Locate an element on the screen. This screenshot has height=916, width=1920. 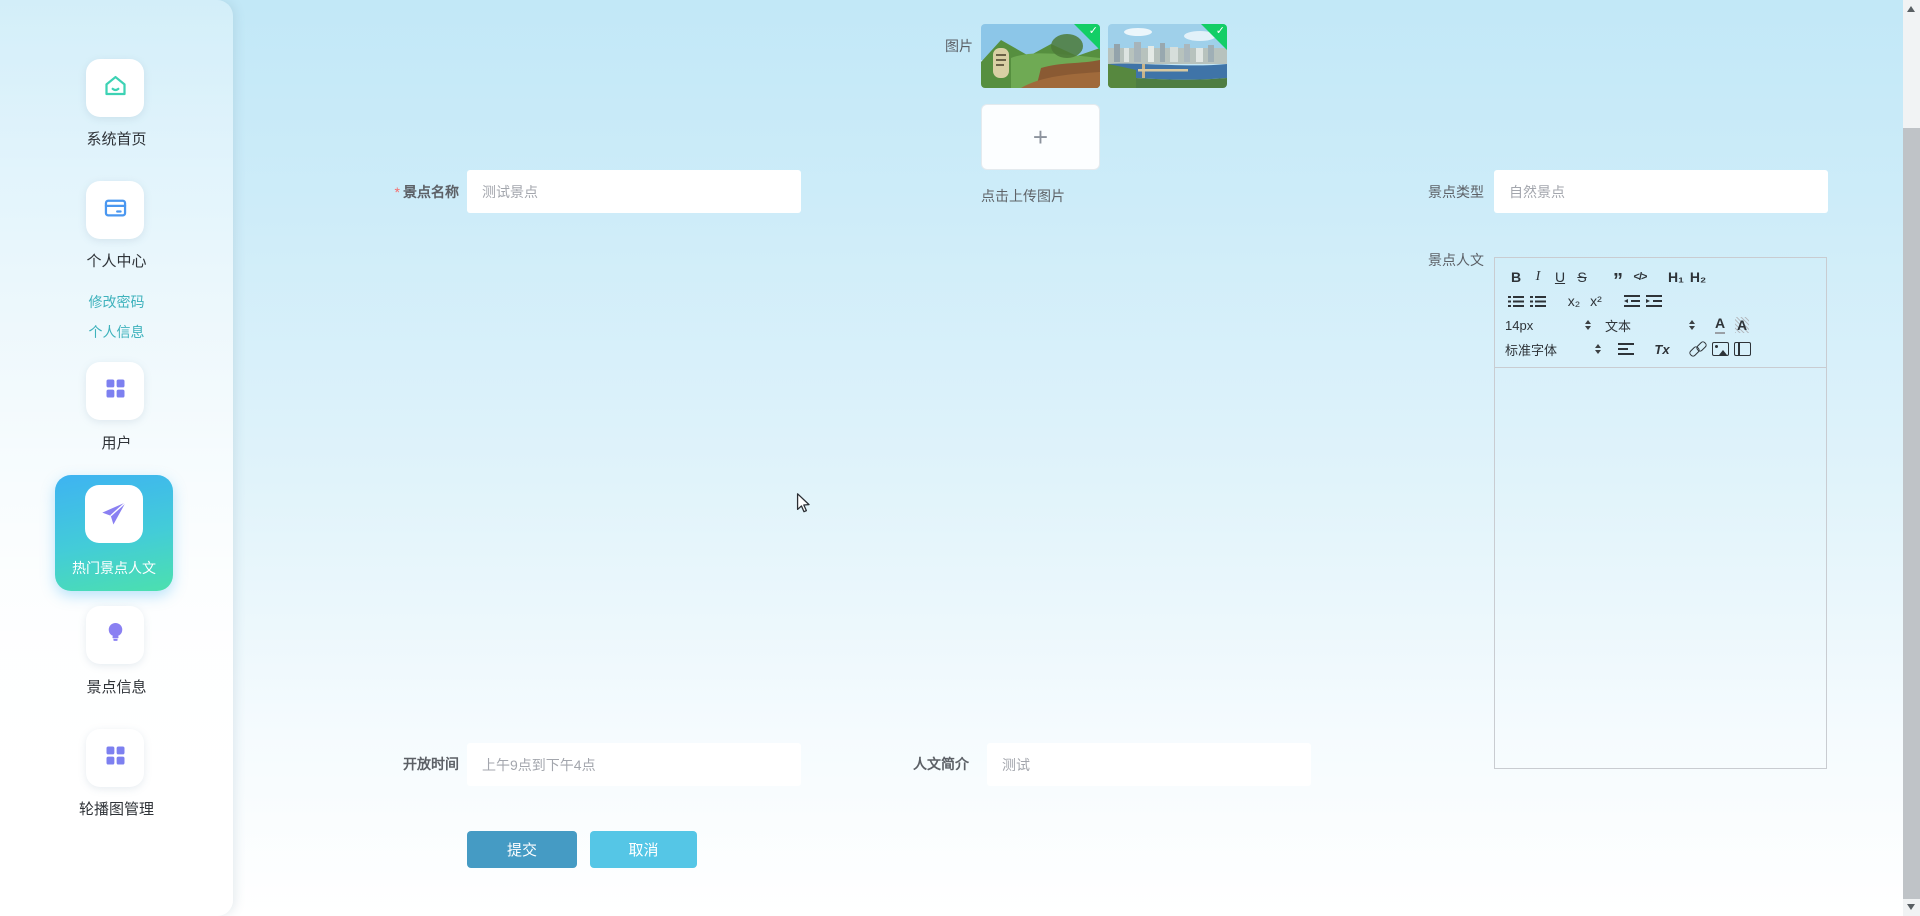
paper-plane-icon is located at coordinates (114, 514).